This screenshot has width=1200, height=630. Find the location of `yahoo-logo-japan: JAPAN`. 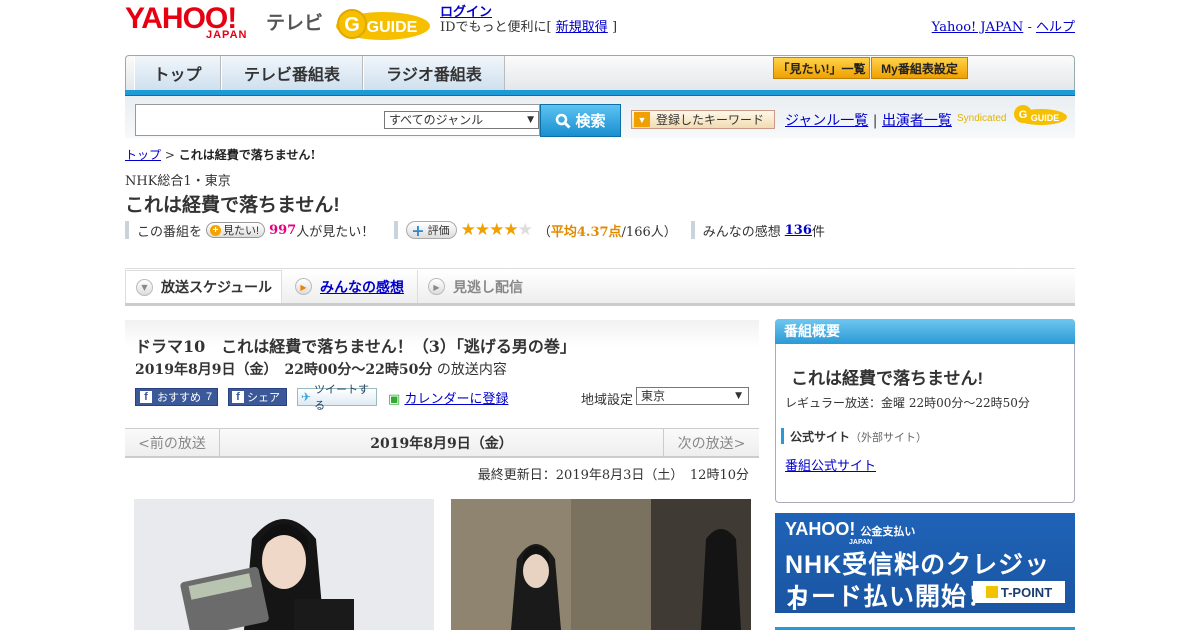

yahoo-logo-japan: JAPAN is located at coordinates (227, 35).